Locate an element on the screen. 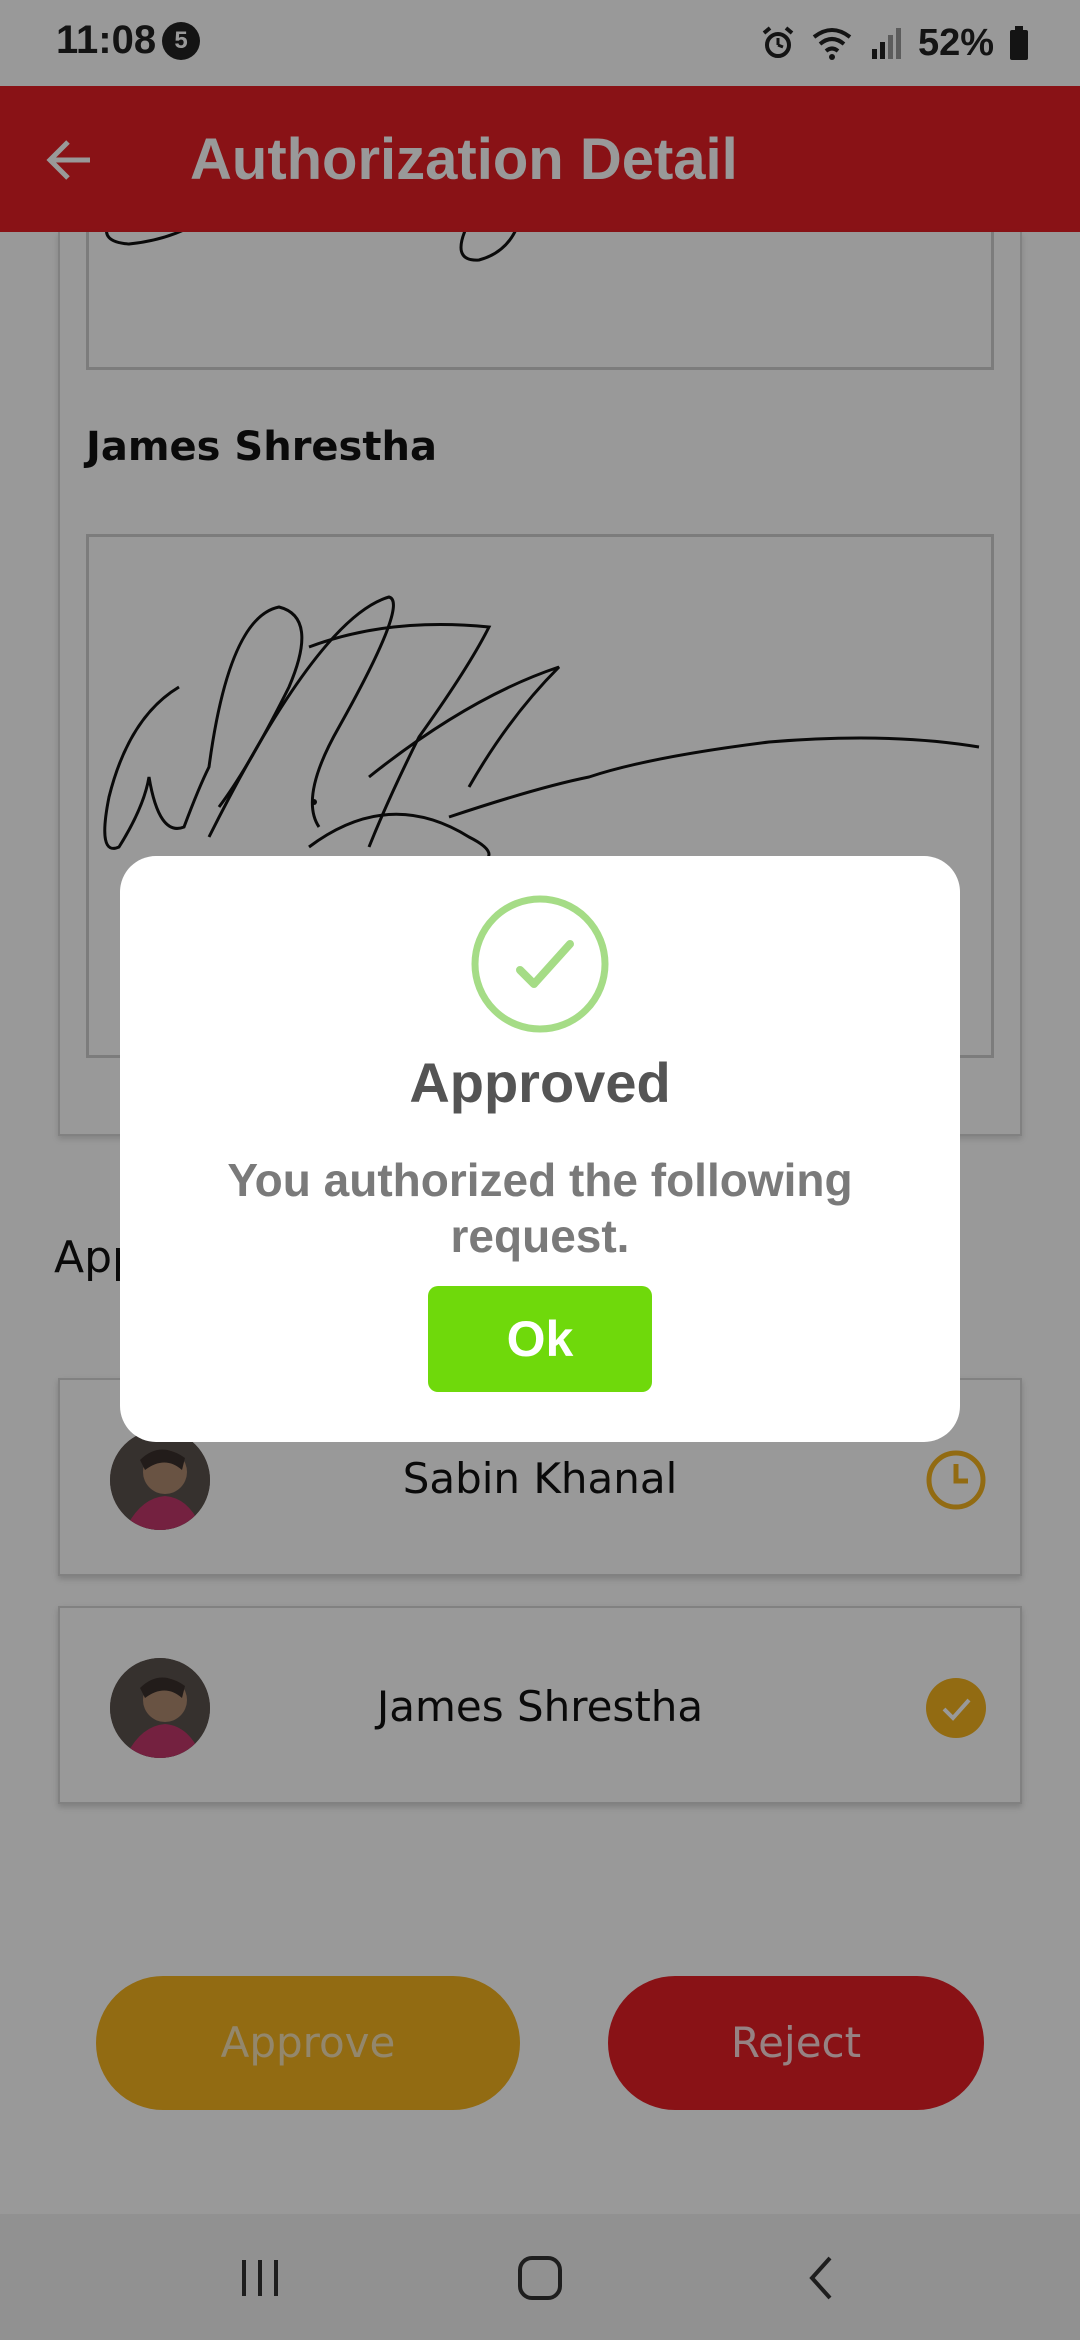 The width and height of the screenshot is (1080, 2340). dialog-message: You authorized the following request. is located at coordinates (540, 1208).